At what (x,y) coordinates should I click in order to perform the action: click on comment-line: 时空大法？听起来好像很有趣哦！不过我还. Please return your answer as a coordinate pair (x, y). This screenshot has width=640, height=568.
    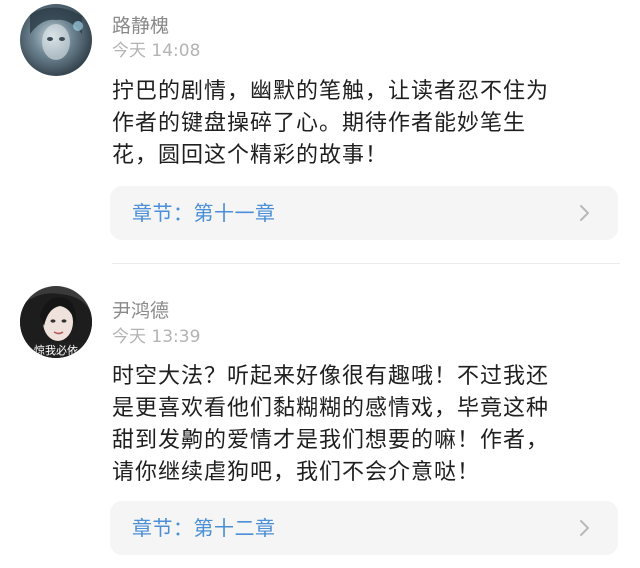
    Looking at the image, I should click on (331, 376).